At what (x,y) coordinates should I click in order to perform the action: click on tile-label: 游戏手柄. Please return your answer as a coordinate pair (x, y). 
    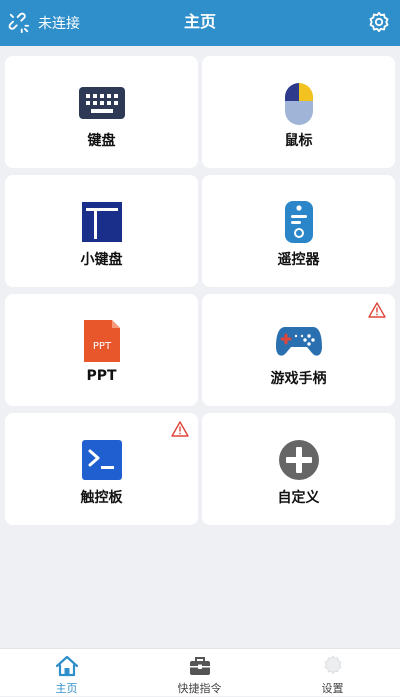
    Looking at the image, I should click on (298, 379).